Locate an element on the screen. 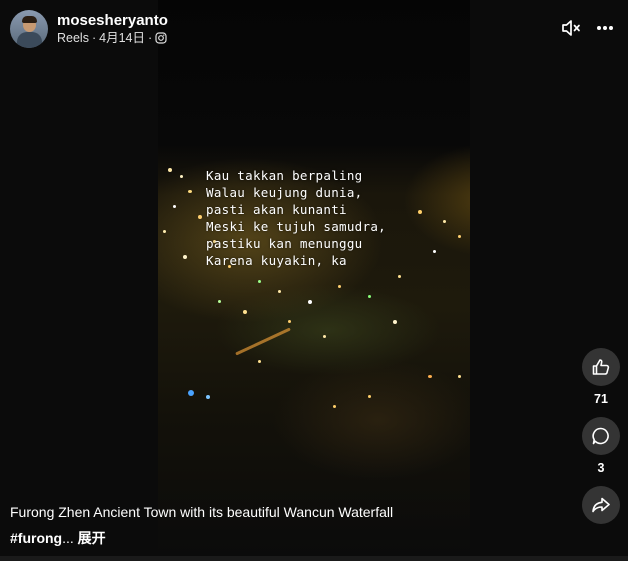  lyrics-line: Karena kuyakin, ka is located at coordinates (276, 260).